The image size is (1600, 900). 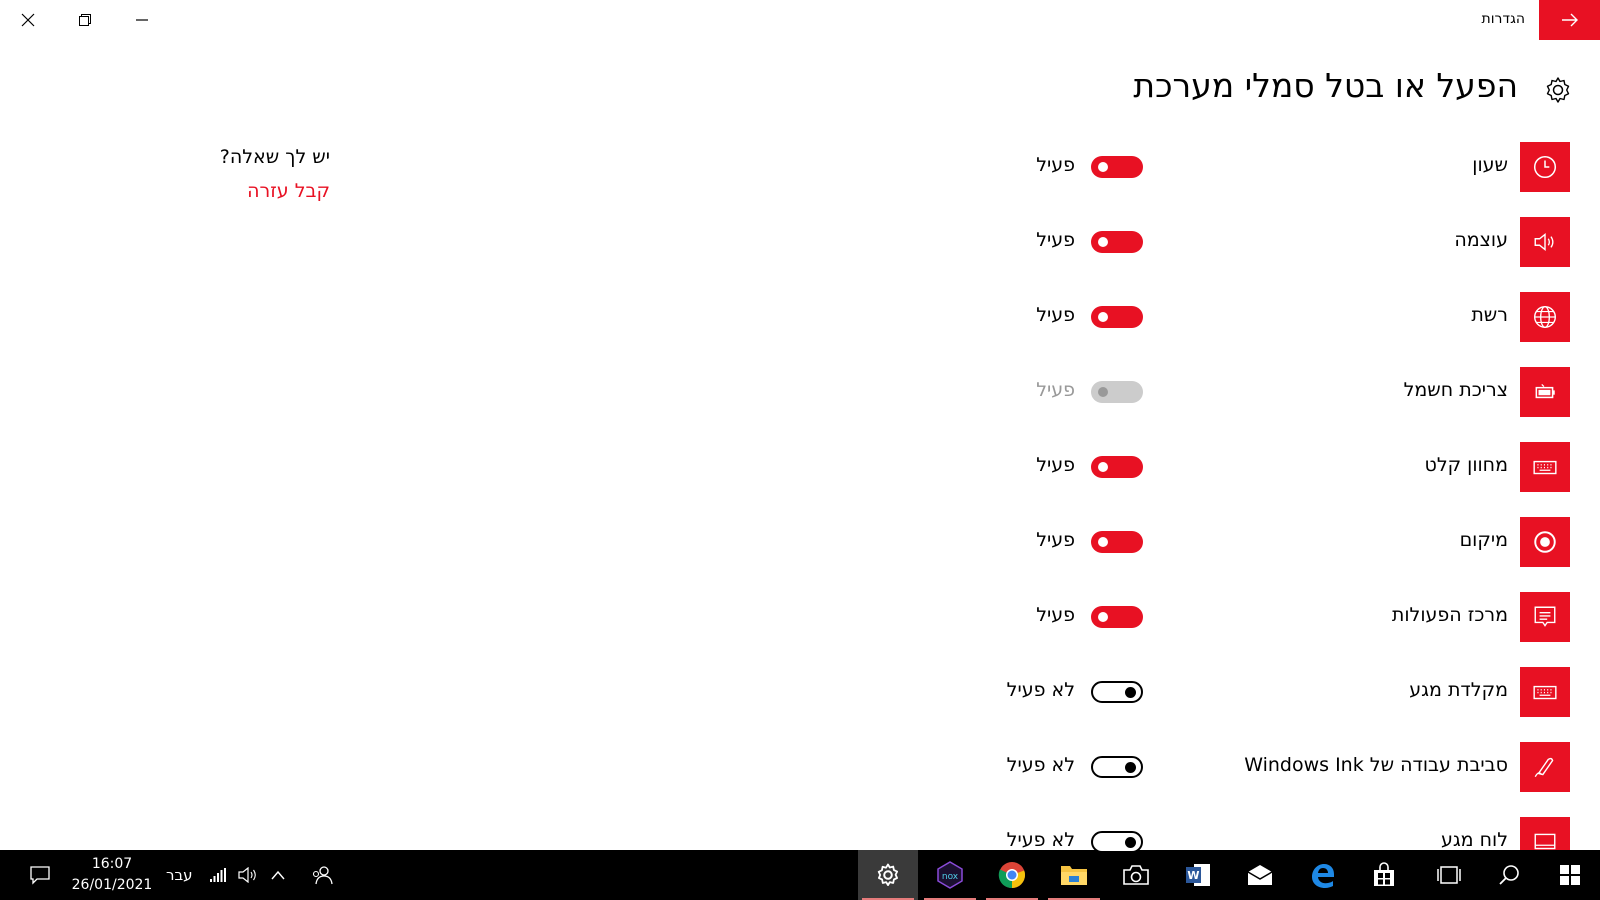 I want to click on setting-row: צריכת חשמל, so click(x=1330, y=392).